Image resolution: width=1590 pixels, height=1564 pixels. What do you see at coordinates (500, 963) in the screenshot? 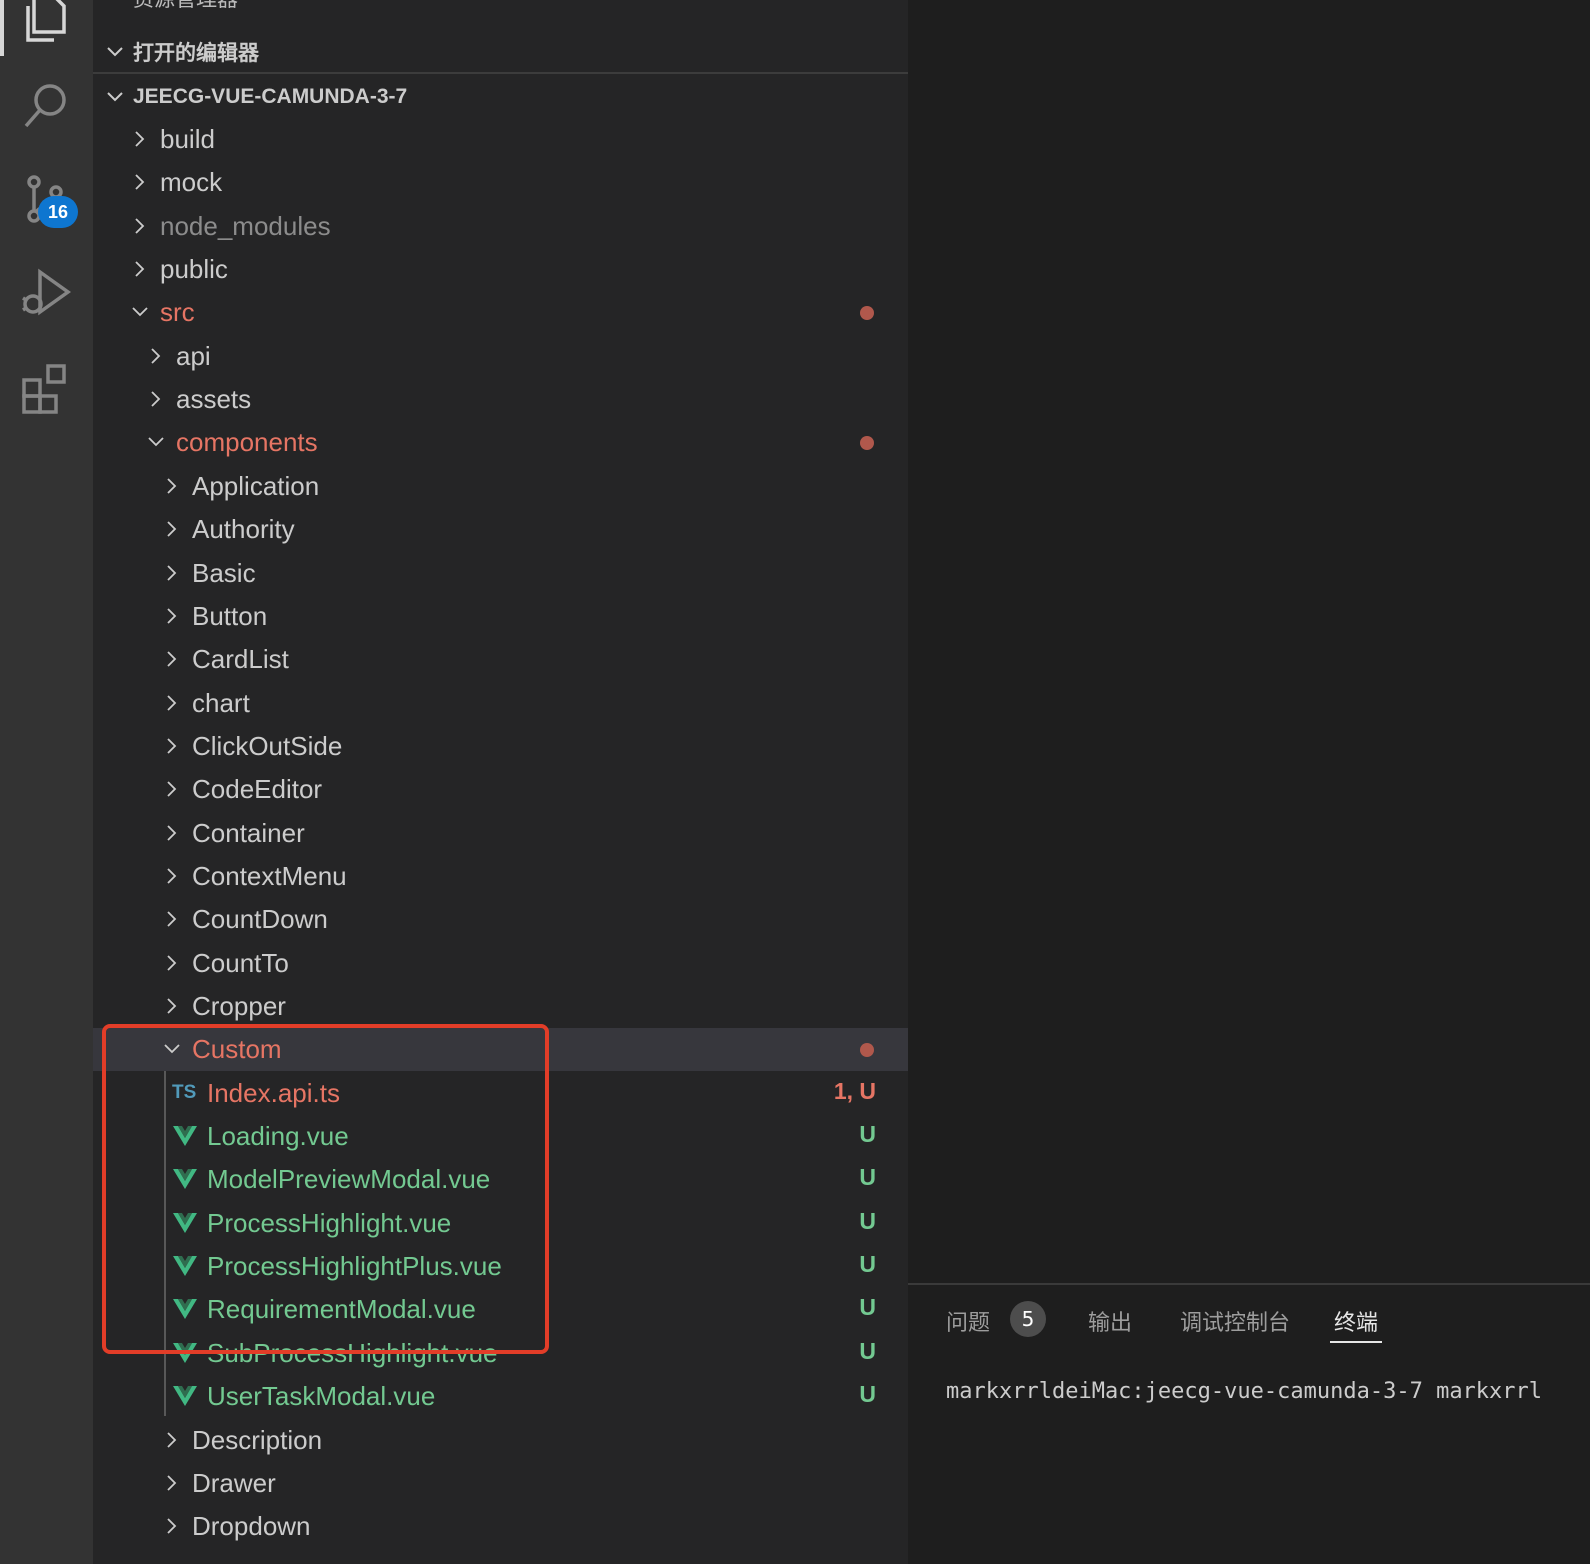
I see `tree-folder: CountTo` at bounding box center [500, 963].